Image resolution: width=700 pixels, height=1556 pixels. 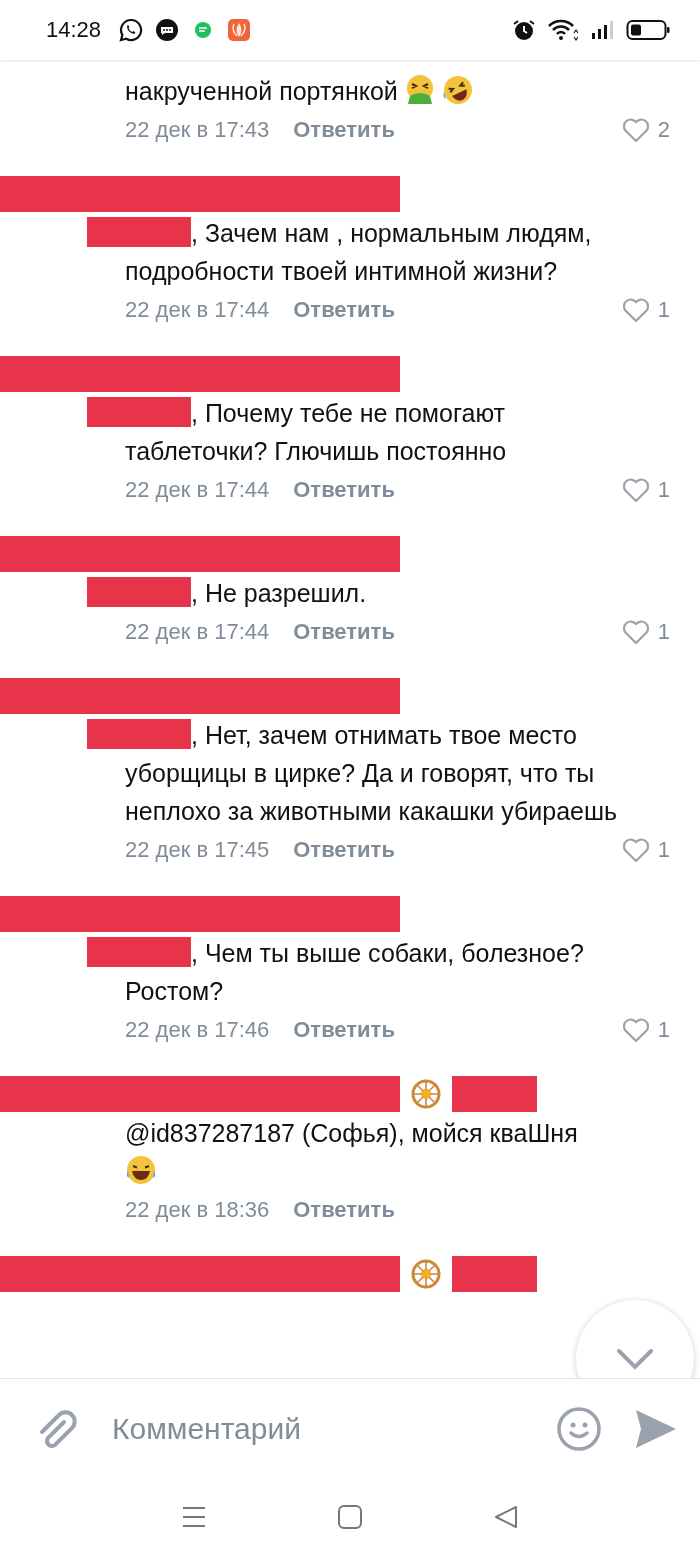 I want to click on signal-icon, so click(x=602, y=30).